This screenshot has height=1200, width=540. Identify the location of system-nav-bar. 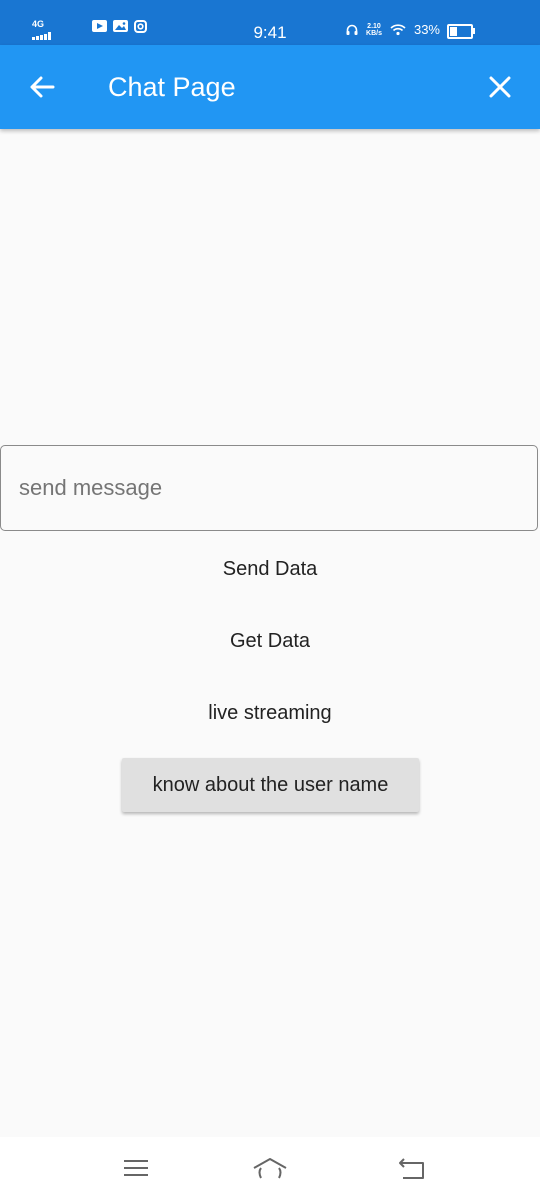
(270, 1168).